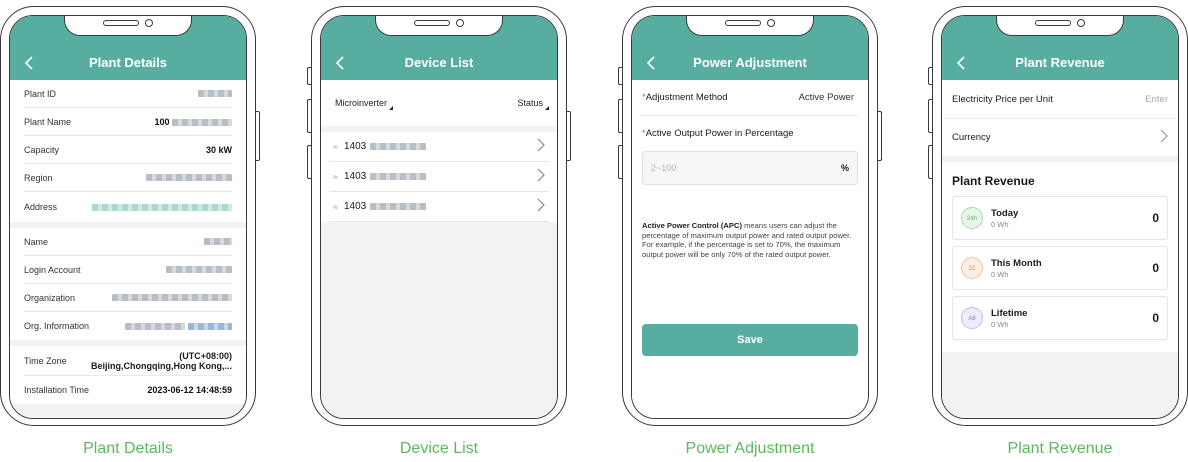 The image size is (1188, 462). I want to click on time-zone-offset: (UTC+08:00), so click(205, 355).